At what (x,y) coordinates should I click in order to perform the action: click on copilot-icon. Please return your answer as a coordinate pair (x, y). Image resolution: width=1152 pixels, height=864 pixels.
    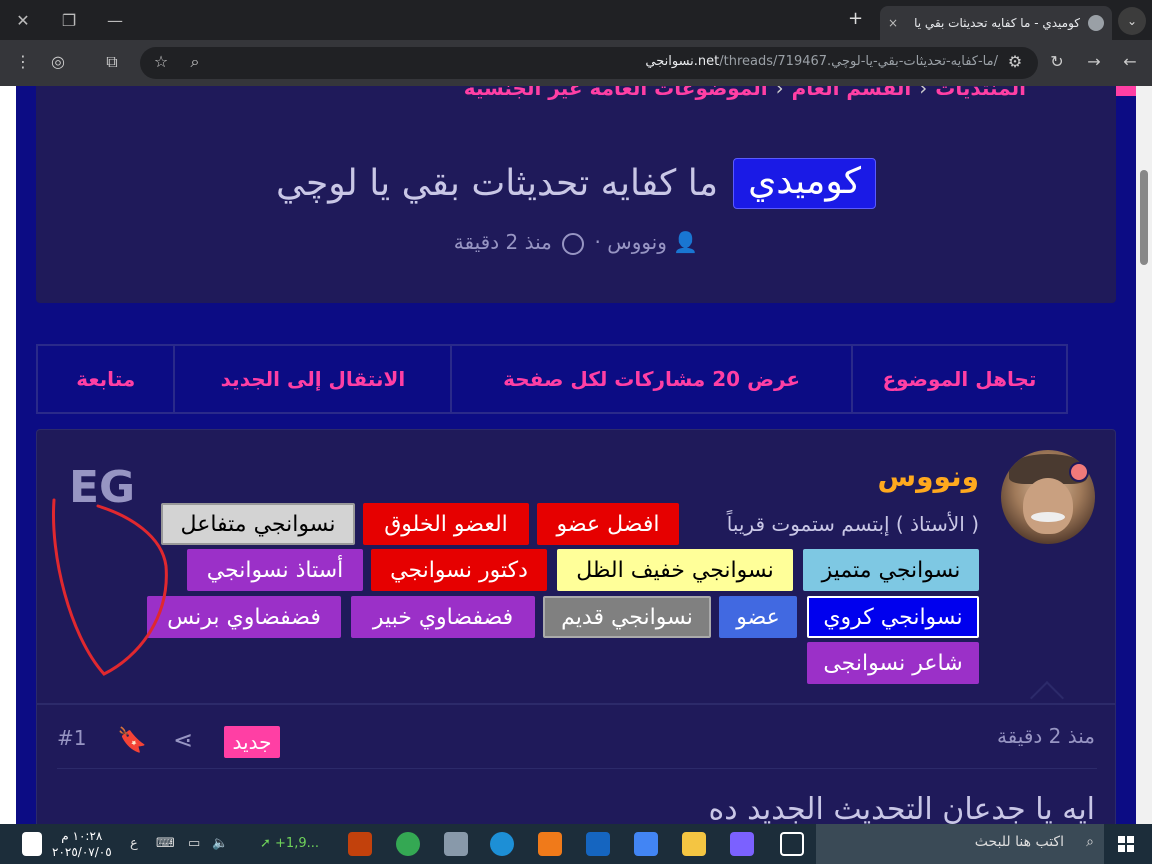
    Looking at the image, I should click on (742, 844).